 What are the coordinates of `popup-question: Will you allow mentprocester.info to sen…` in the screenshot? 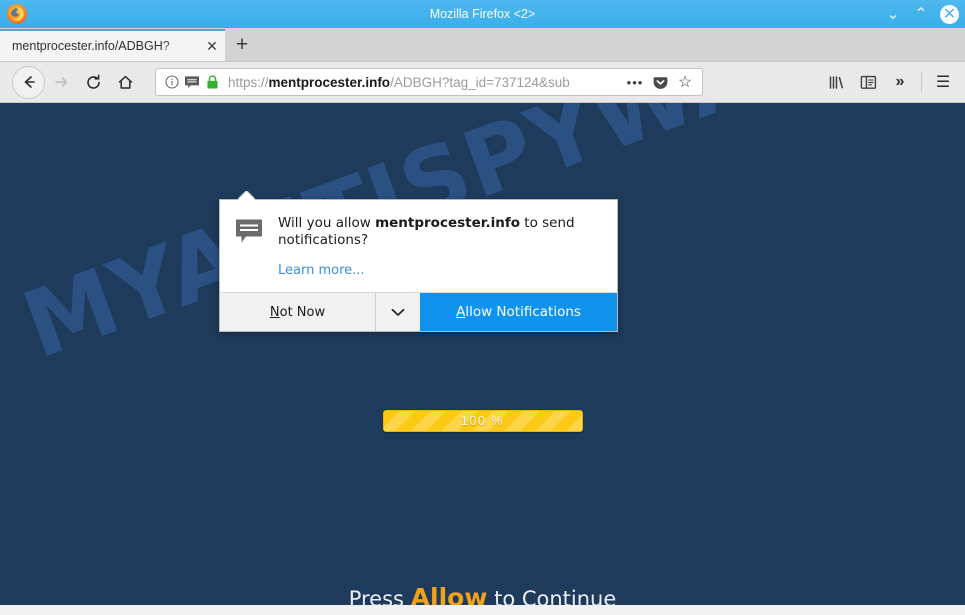 It's located at (440, 232).